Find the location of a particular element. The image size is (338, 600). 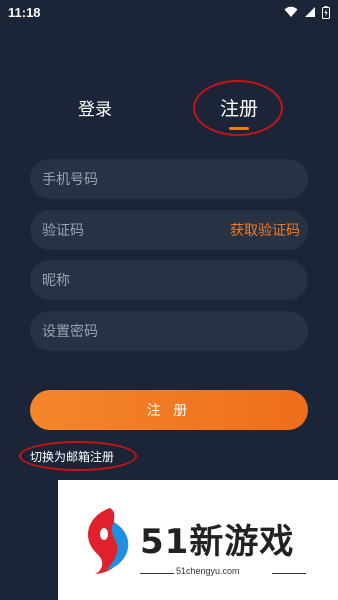

code-placeholder: 验证码 is located at coordinates (63, 231).